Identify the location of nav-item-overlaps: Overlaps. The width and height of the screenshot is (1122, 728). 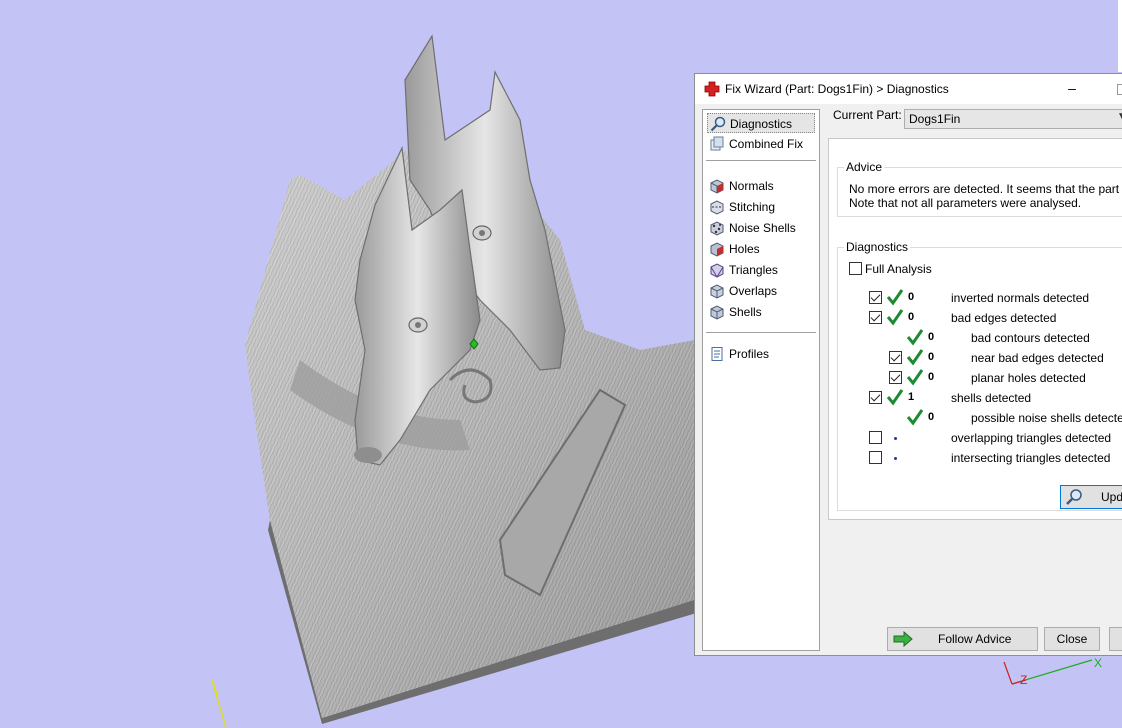
(761, 291).